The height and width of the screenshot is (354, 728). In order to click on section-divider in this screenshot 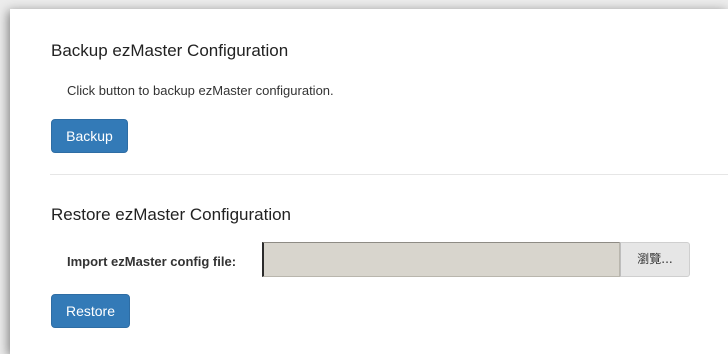, I will do `click(389, 174)`.